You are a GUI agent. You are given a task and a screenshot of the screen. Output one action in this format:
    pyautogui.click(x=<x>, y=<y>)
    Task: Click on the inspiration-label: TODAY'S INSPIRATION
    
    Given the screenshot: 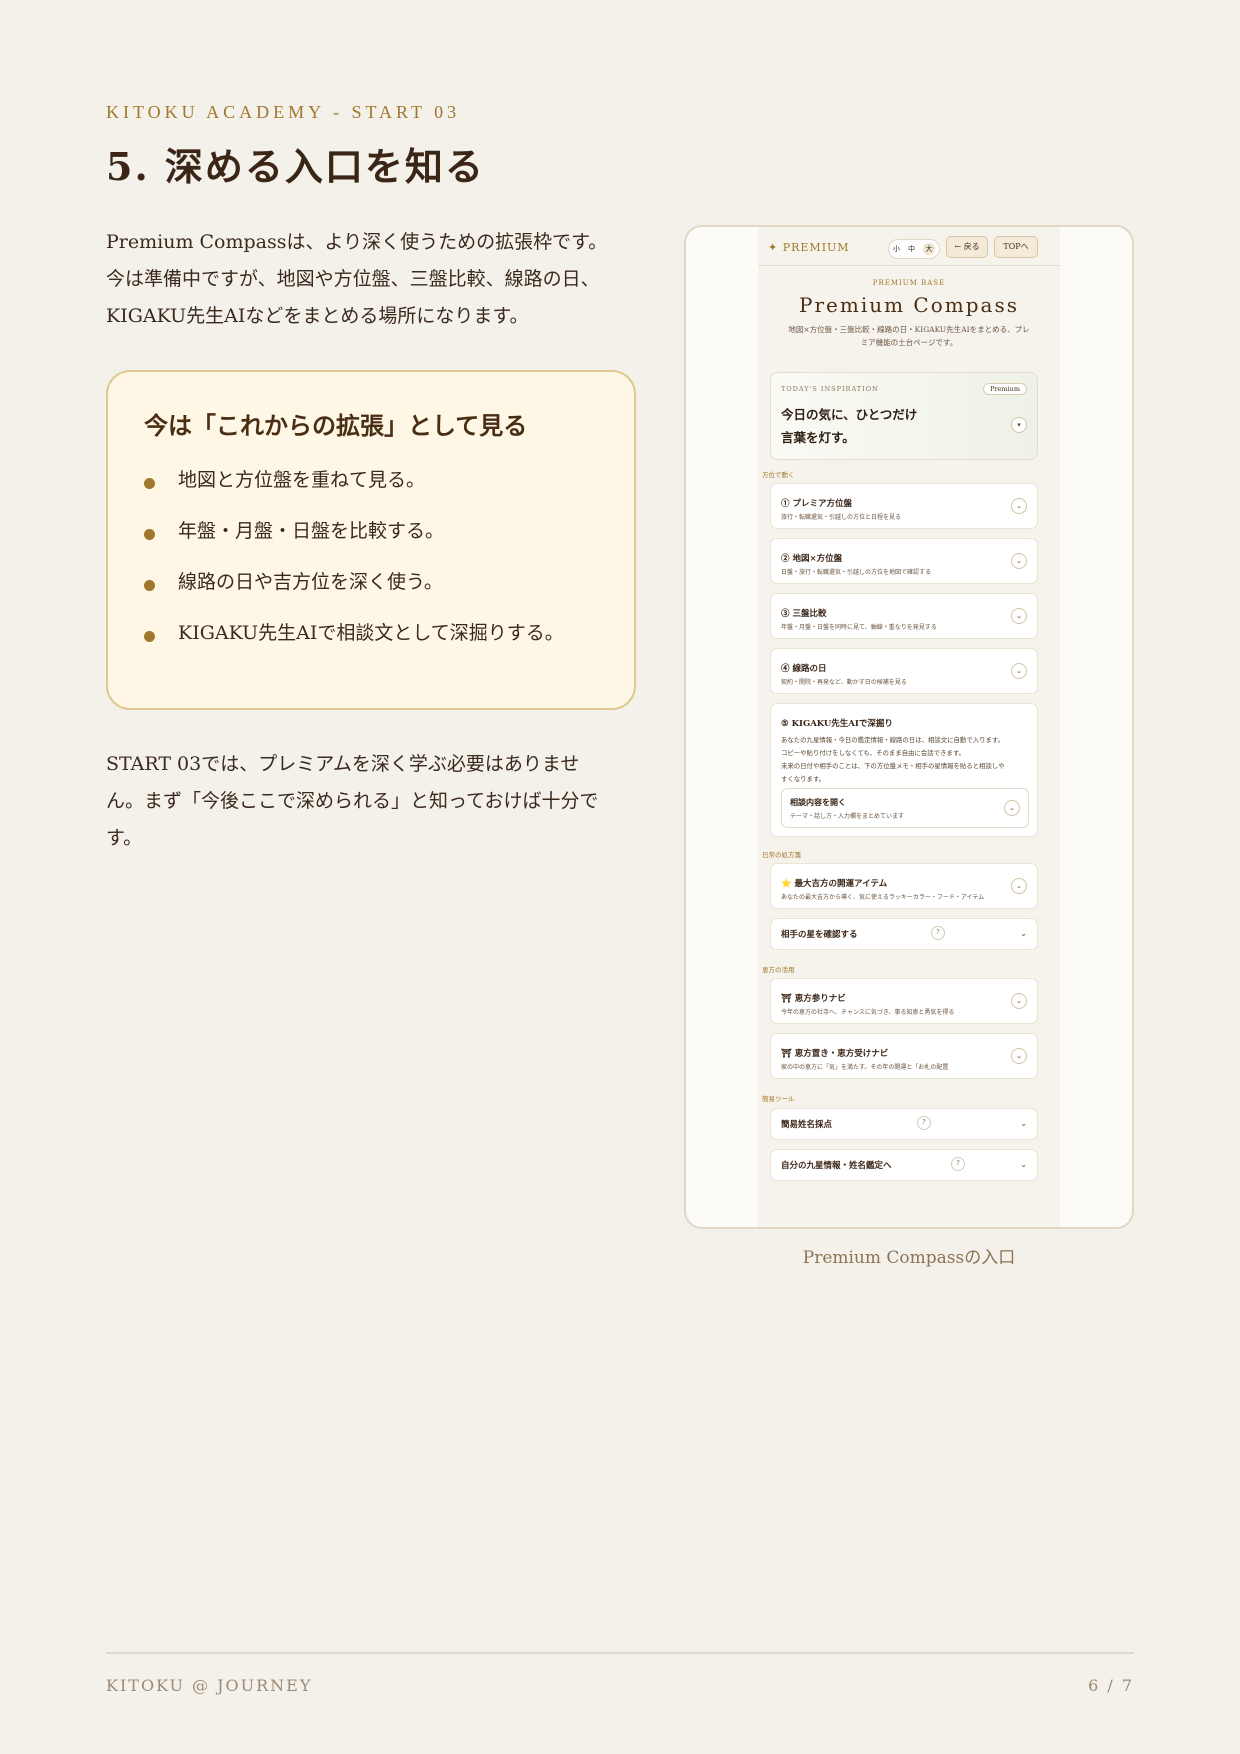 What is the action you would take?
    pyautogui.click(x=830, y=389)
    